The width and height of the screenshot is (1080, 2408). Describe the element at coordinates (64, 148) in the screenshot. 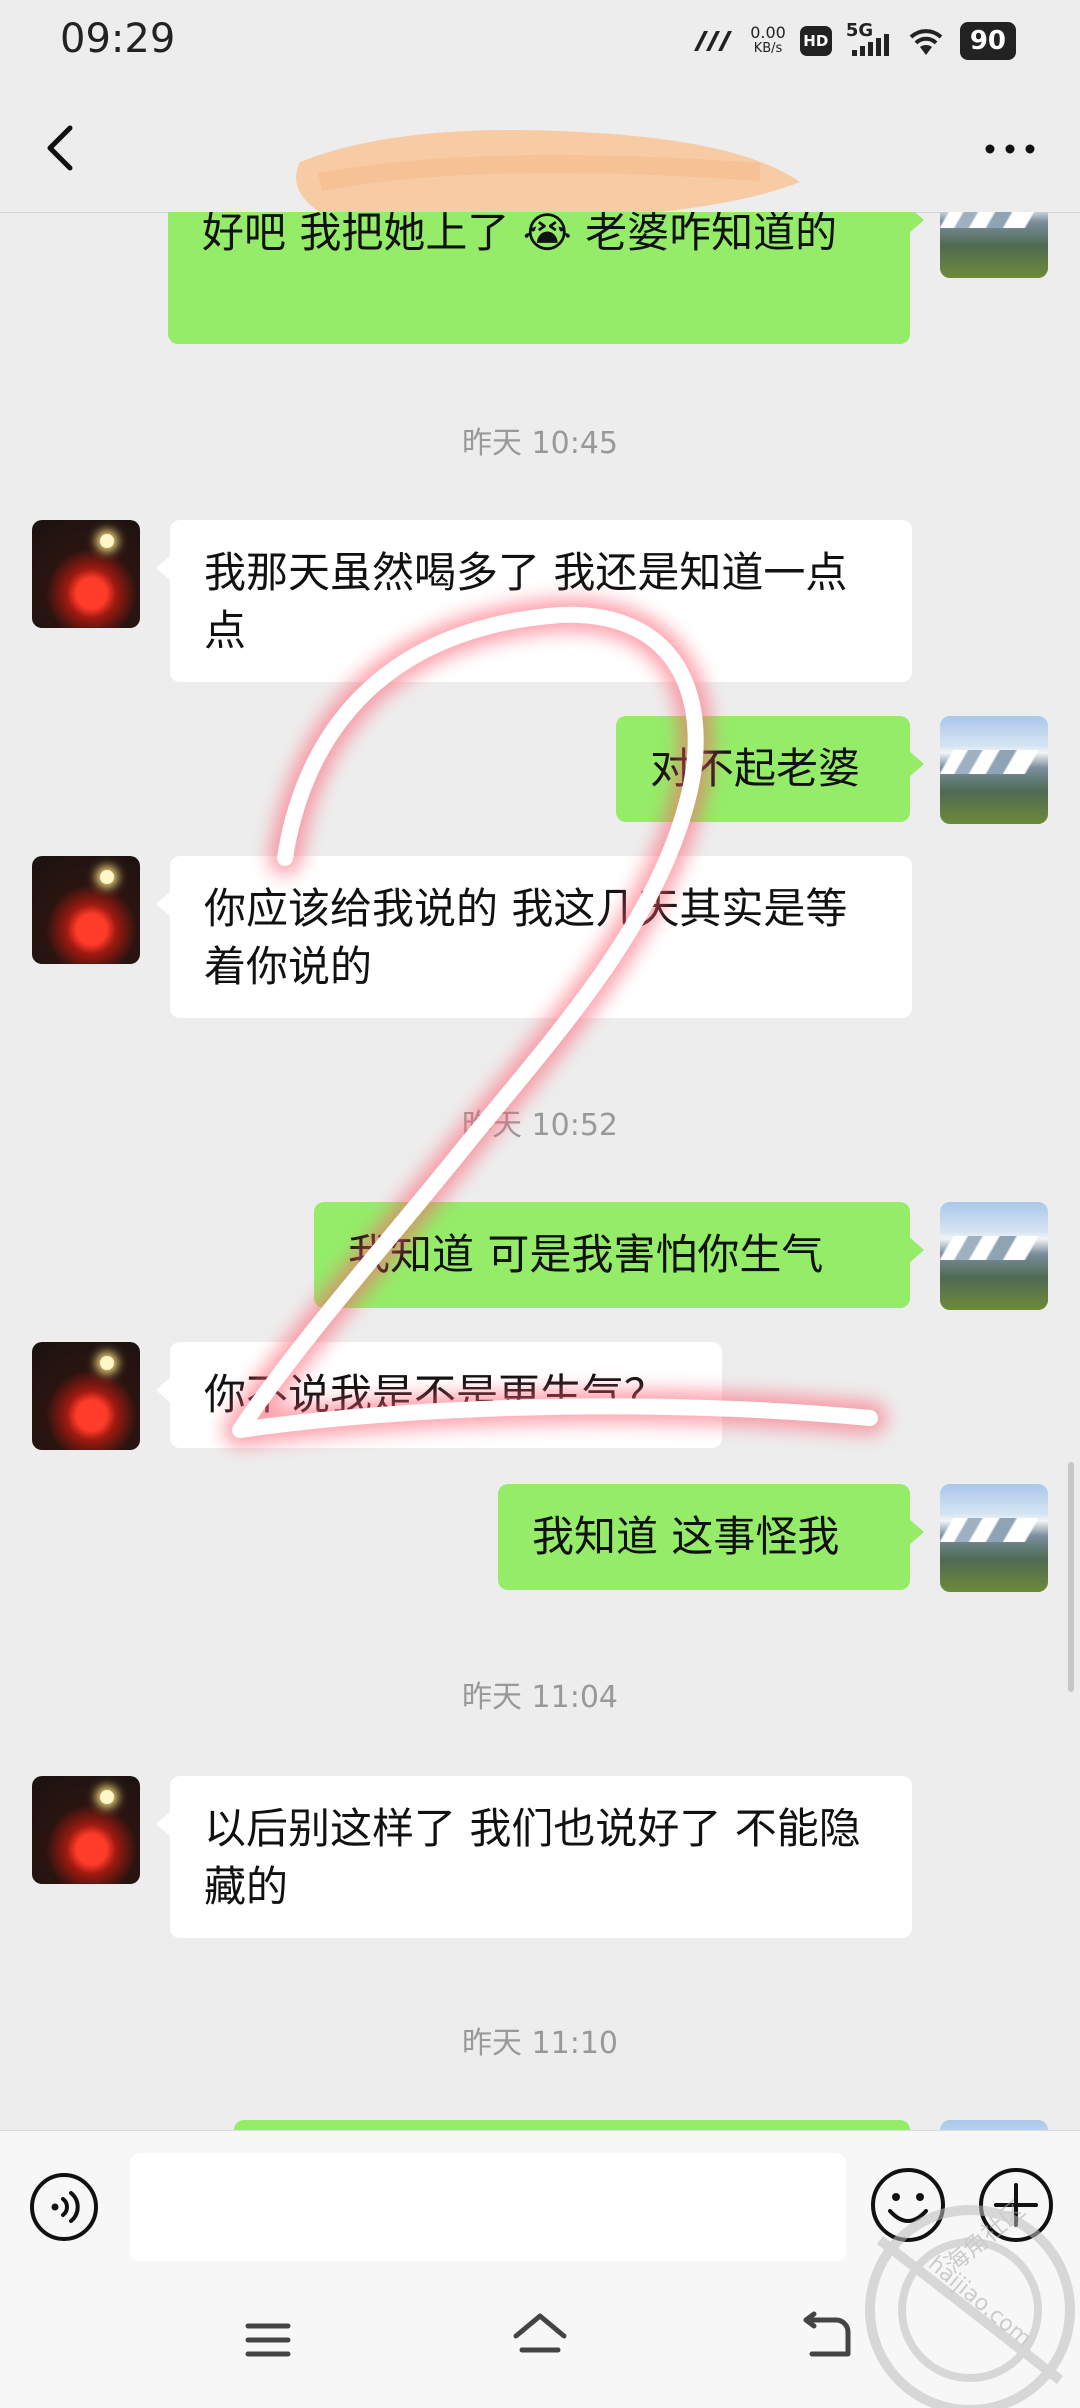

I see `back-arrow-icon` at that location.